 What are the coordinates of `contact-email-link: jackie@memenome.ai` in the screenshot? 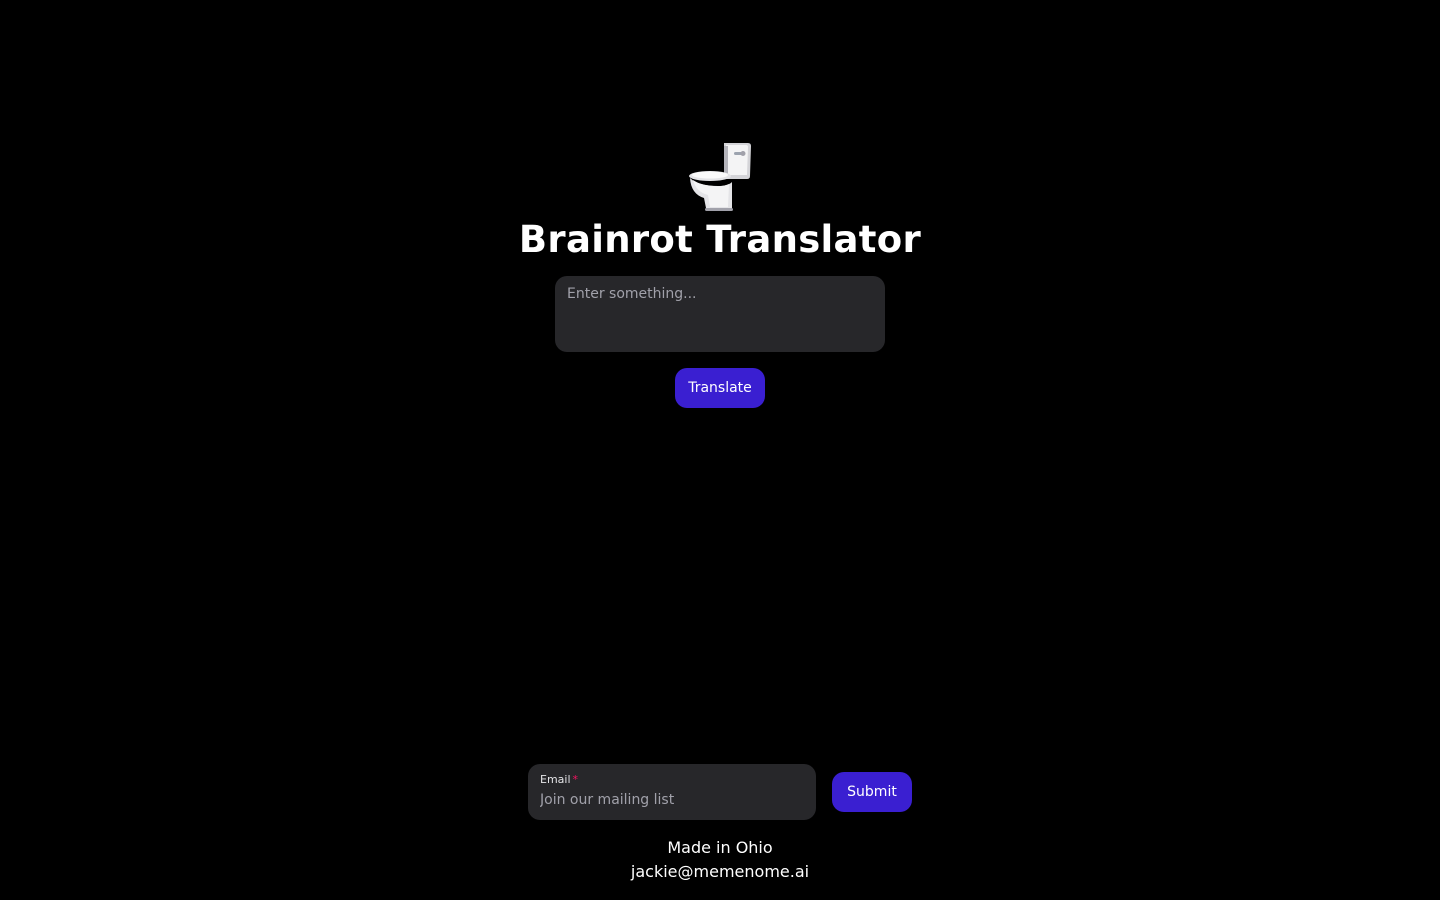 It's located at (720, 872).